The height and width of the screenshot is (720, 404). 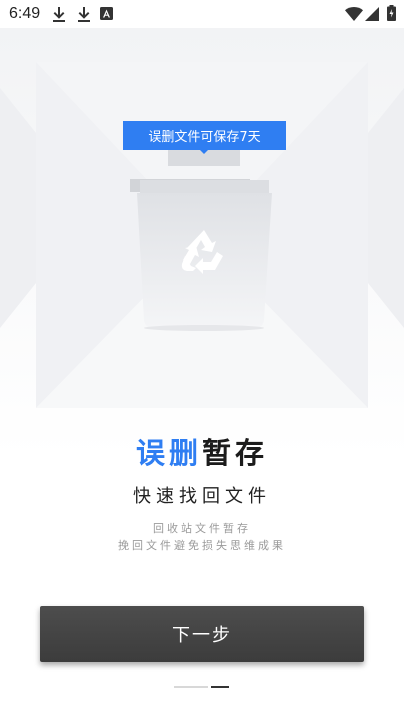 What do you see at coordinates (168, 453) in the screenshot?
I see `title-accent: 误删` at bounding box center [168, 453].